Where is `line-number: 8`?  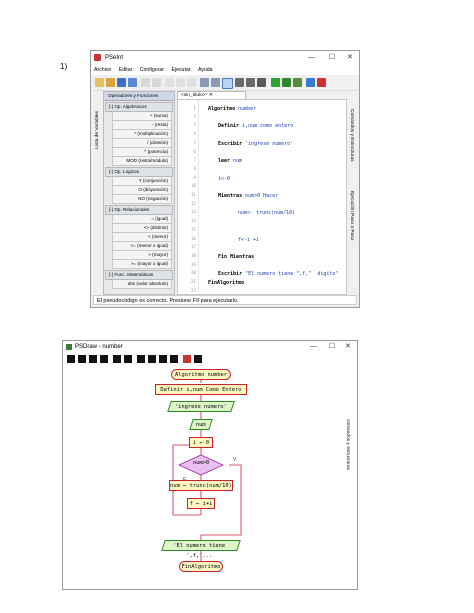
line-number: 8 is located at coordinates (194, 169).